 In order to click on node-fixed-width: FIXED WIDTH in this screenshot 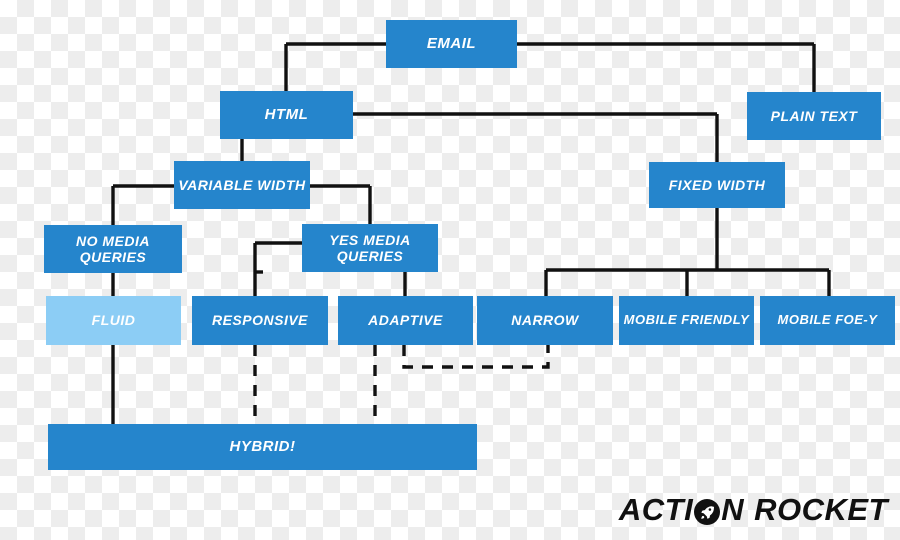, I will do `click(717, 185)`.